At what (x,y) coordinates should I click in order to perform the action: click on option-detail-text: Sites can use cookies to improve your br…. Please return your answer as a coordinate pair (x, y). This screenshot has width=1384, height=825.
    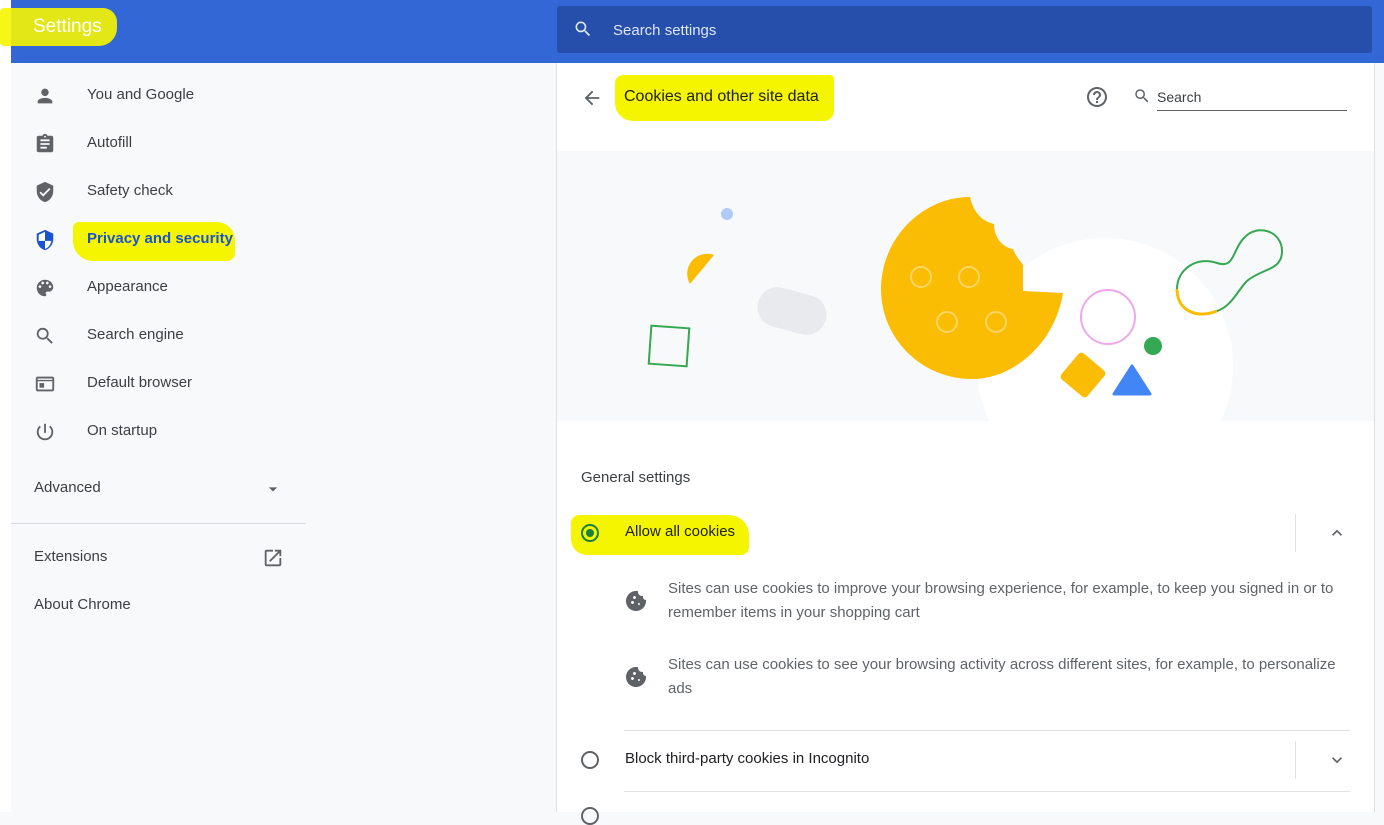
    Looking at the image, I should click on (1001, 600).